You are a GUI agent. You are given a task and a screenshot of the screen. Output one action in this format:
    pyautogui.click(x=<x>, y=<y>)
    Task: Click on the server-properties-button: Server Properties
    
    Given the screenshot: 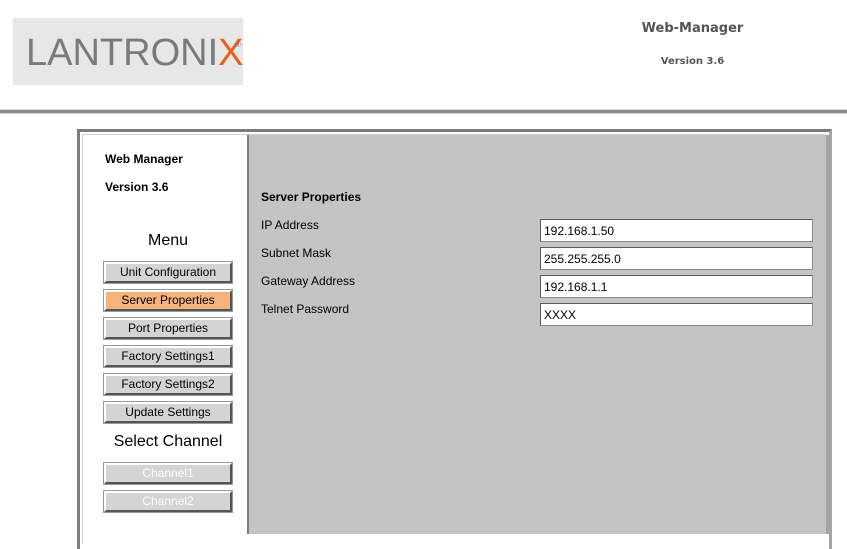 What is the action you would take?
    pyautogui.click(x=168, y=300)
    